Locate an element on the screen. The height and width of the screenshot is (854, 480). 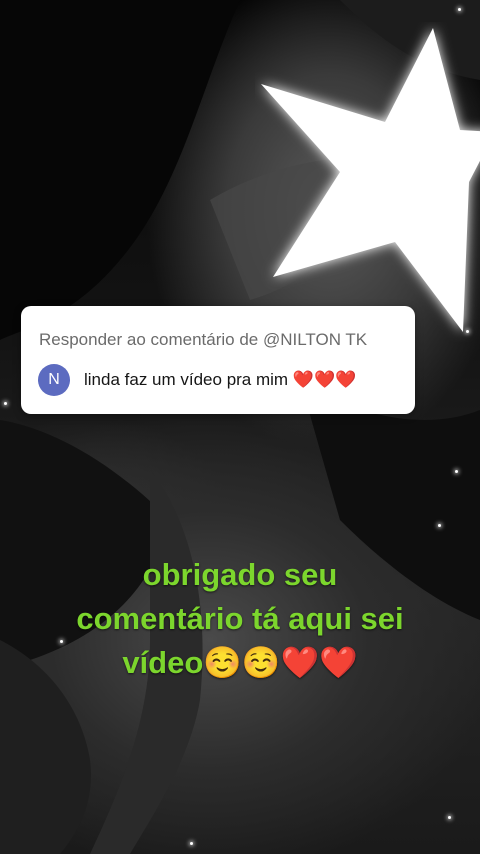
caption-line-2: comentário tá aqui sei is located at coordinates (240, 618).